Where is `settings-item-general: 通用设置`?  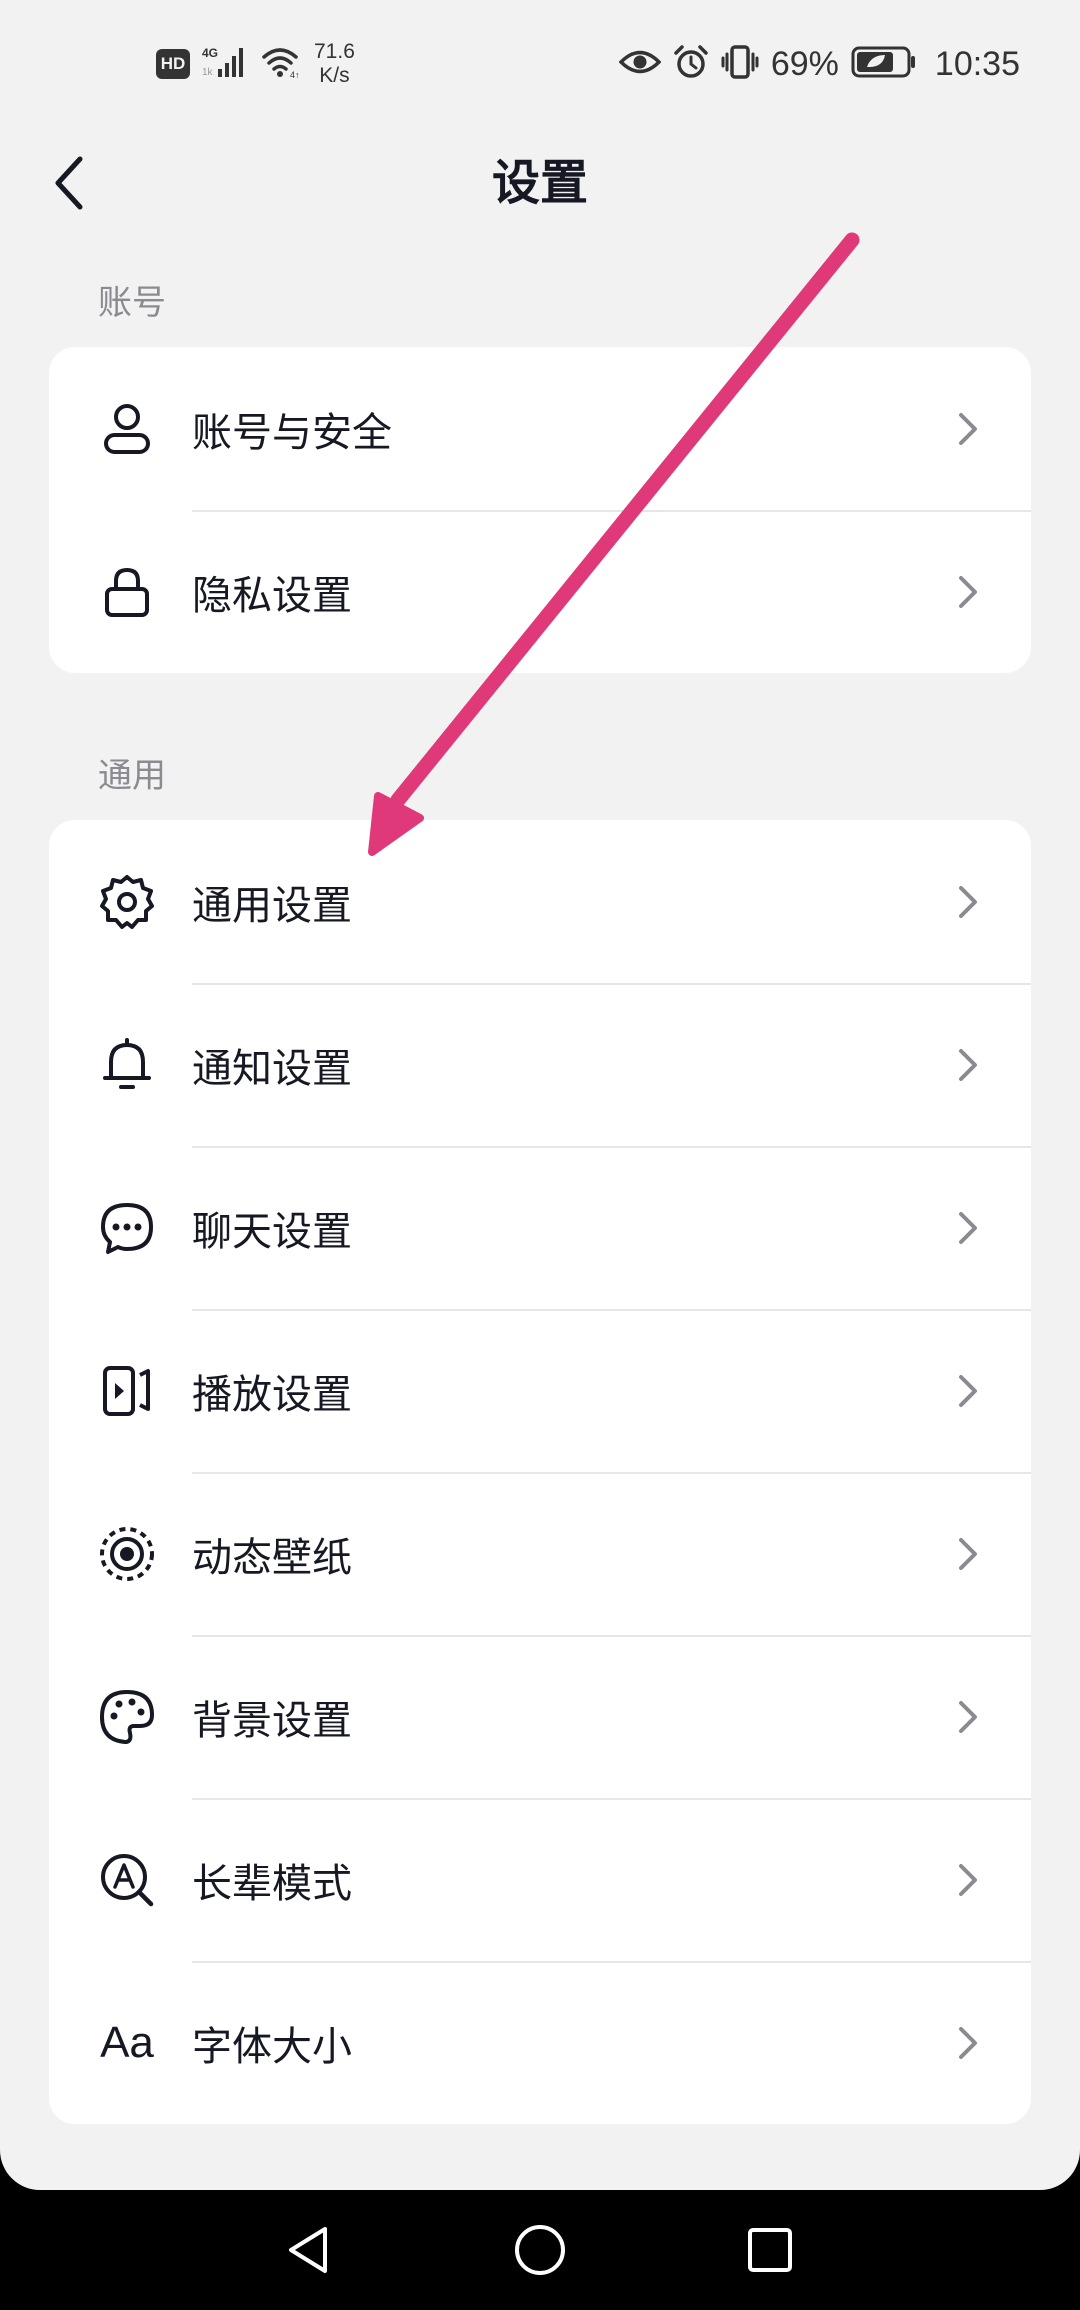
settings-item-general: 通用设置 is located at coordinates (540, 901).